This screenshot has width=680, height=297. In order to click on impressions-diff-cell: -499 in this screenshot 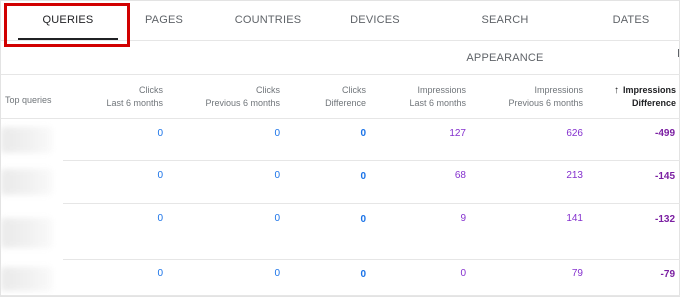, I will do `click(664, 133)`.